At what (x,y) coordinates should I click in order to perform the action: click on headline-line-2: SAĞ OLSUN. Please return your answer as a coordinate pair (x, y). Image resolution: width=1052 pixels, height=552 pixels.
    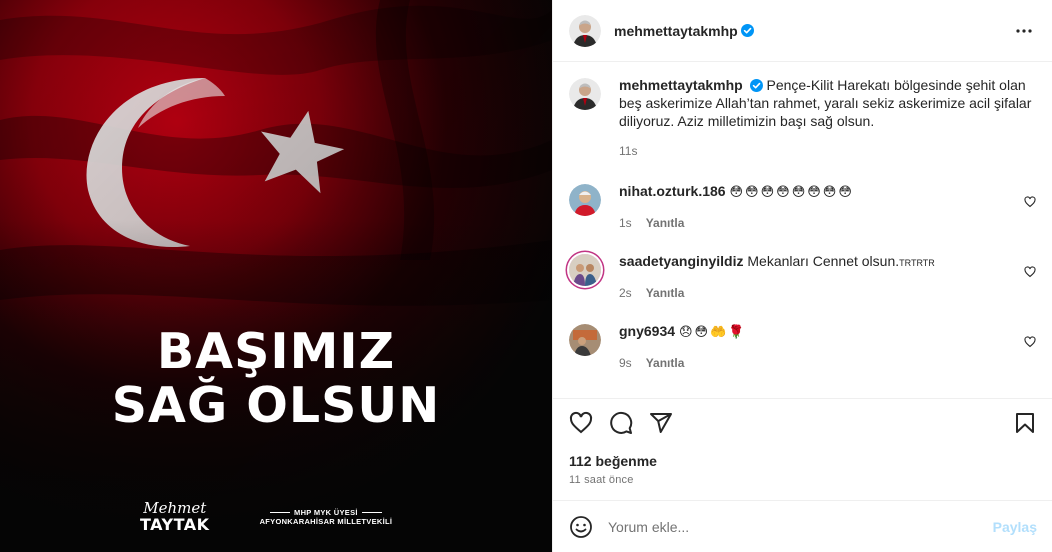
    Looking at the image, I should click on (276, 405).